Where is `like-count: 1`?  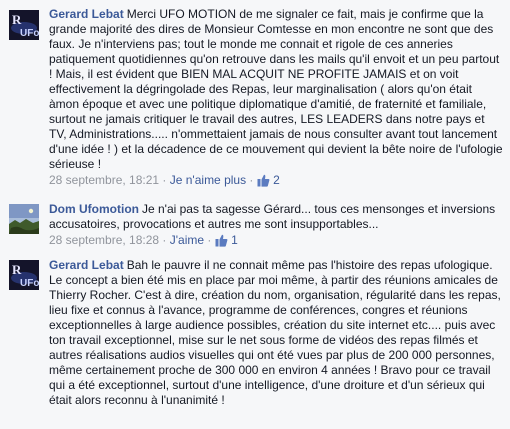 like-count: 1 is located at coordinates (226, 240).